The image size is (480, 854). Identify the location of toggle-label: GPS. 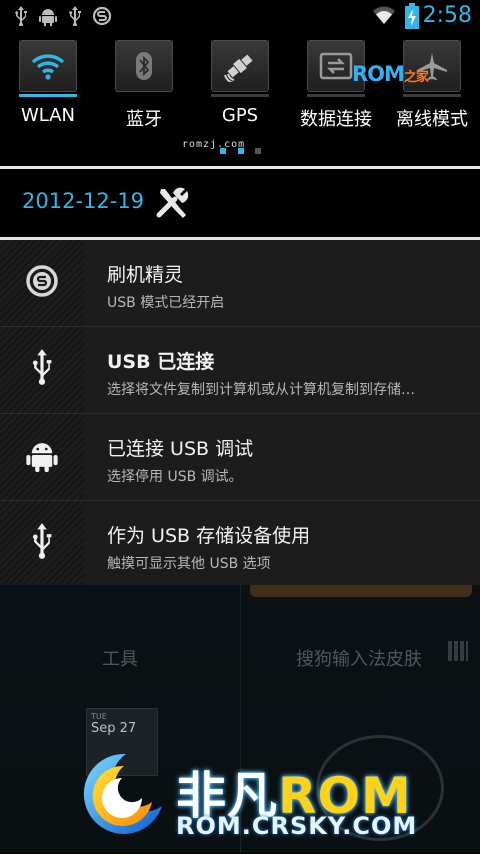
(240, 115).